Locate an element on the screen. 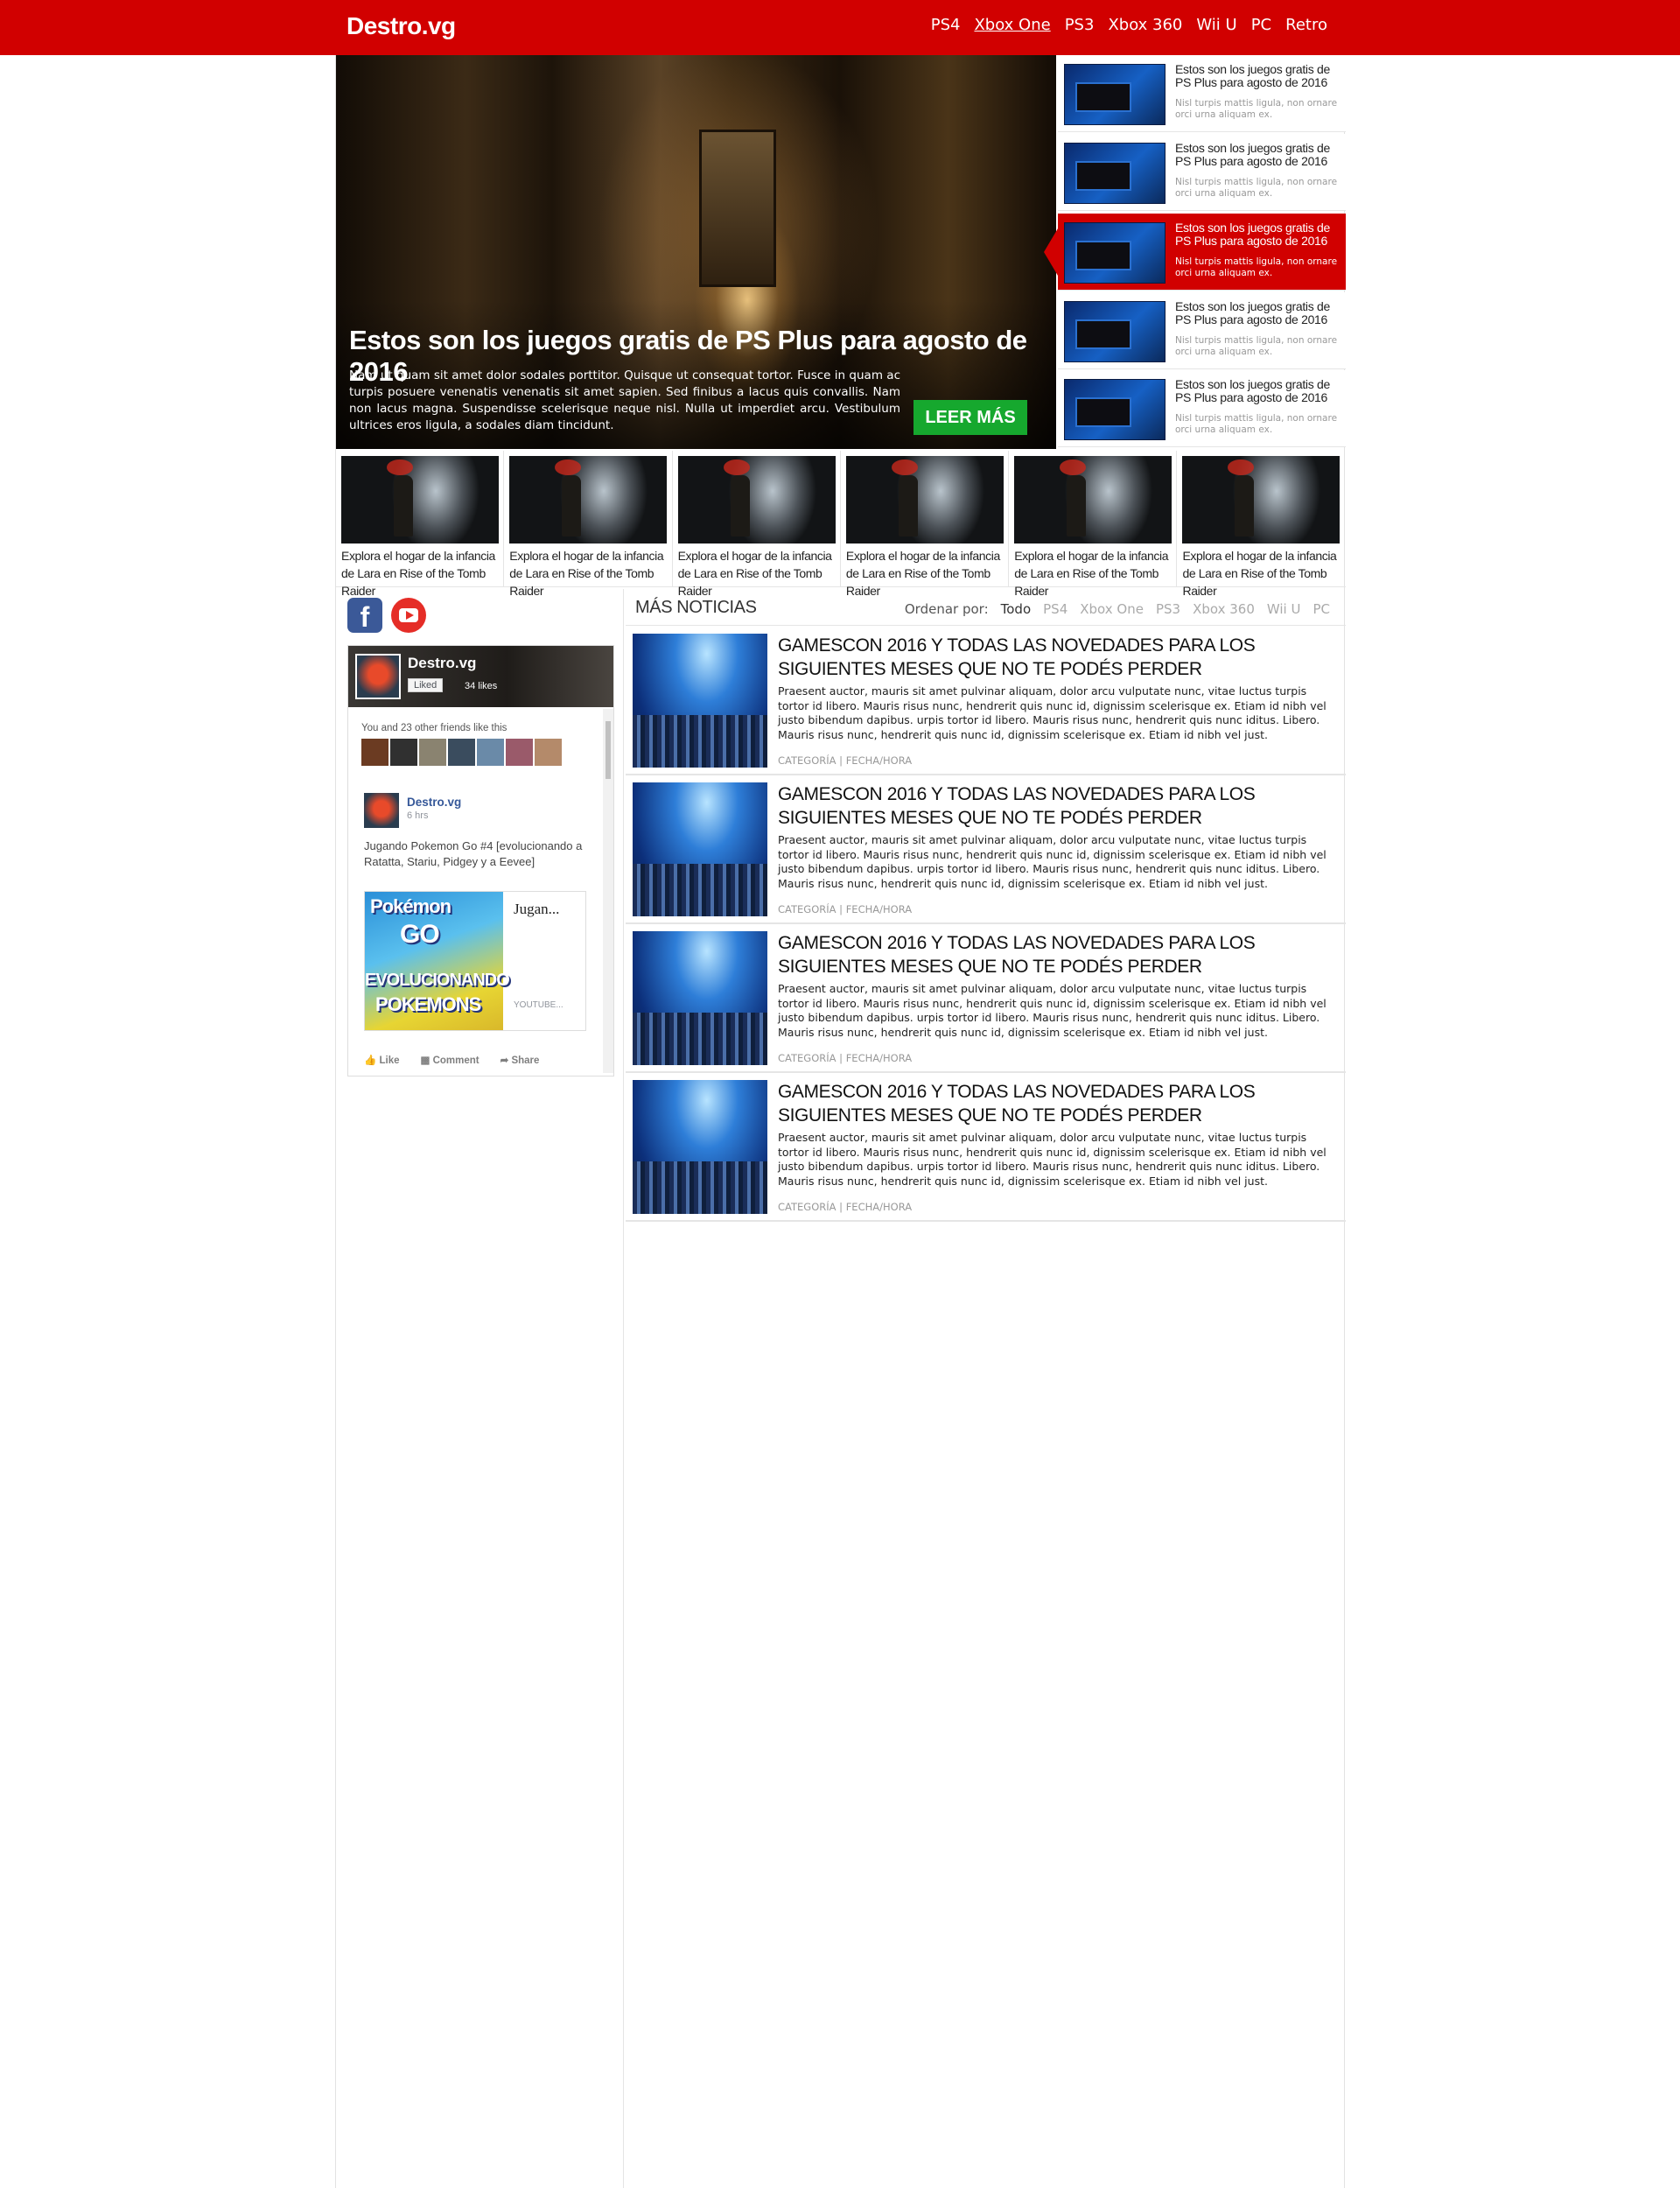 This screenshot has height=2188, width=1680. nav-item-retro: Retro is located at coordinates (1306, 25).